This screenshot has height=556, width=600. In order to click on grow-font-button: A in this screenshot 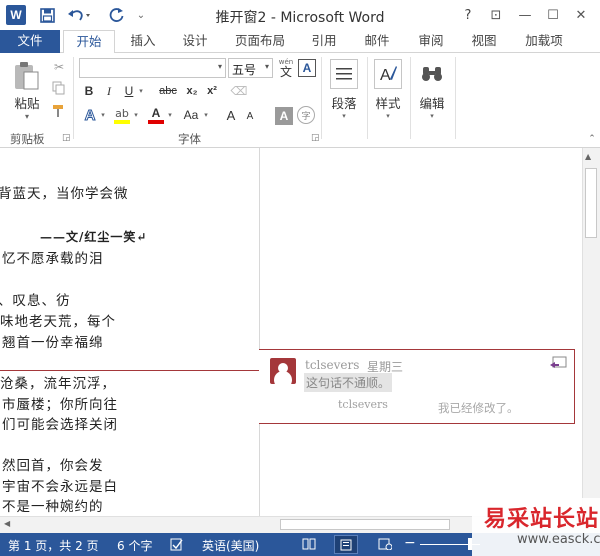, I will do `click(231, 115)`.